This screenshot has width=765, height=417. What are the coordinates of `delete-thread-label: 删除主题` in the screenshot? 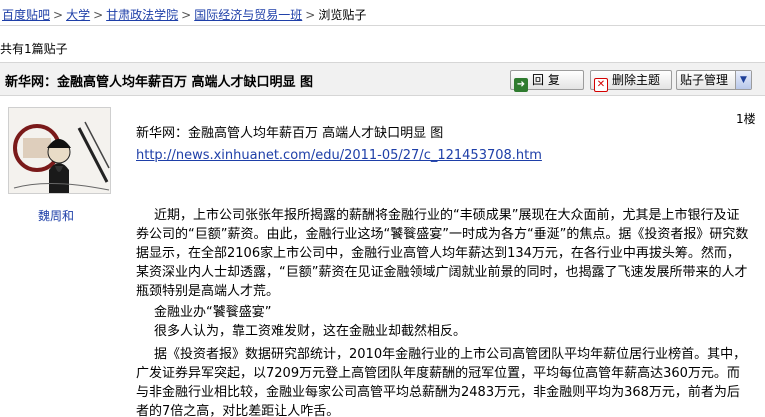 It's located at (636, 80).